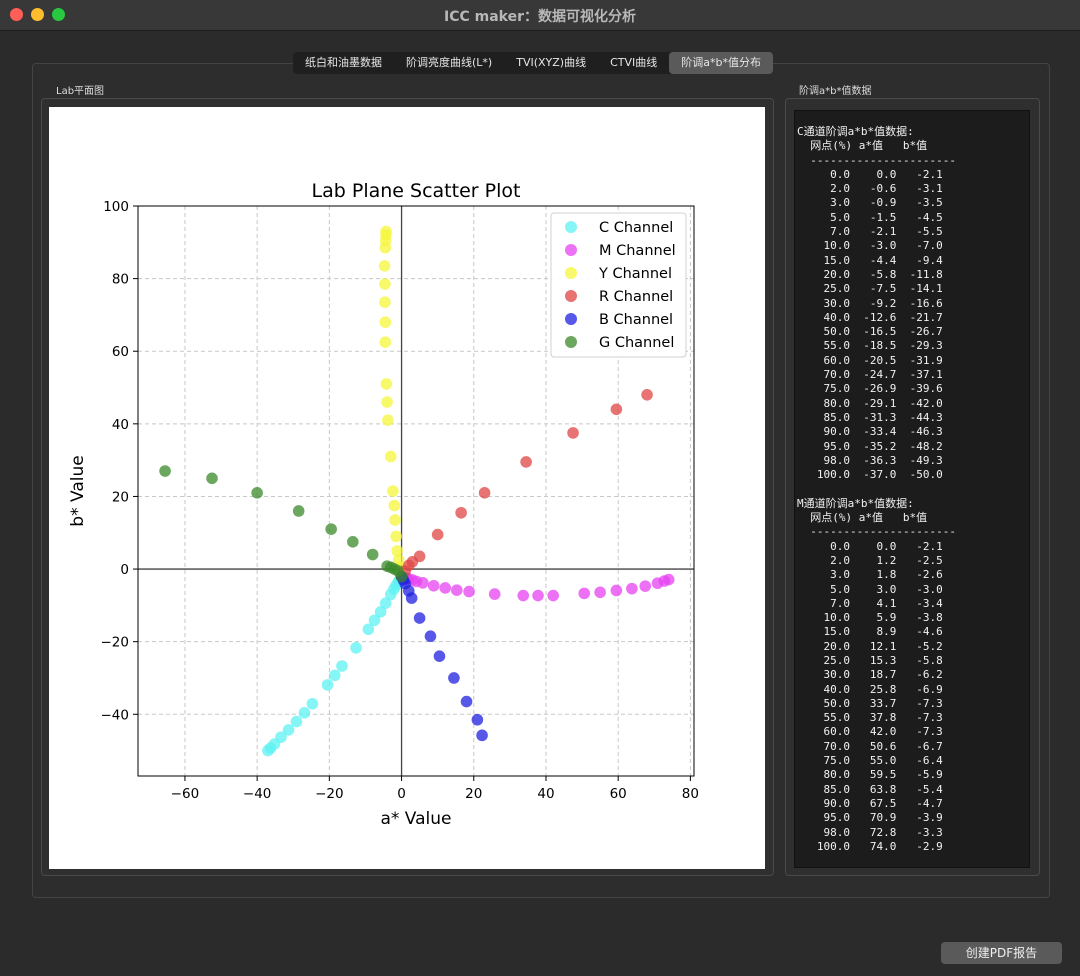 This screenshot has height=976, width=1080. What do you see at coordinates (473, 794) in the screenshot?
I see `x-tick-label: 20` at bounding box center [473, 794].